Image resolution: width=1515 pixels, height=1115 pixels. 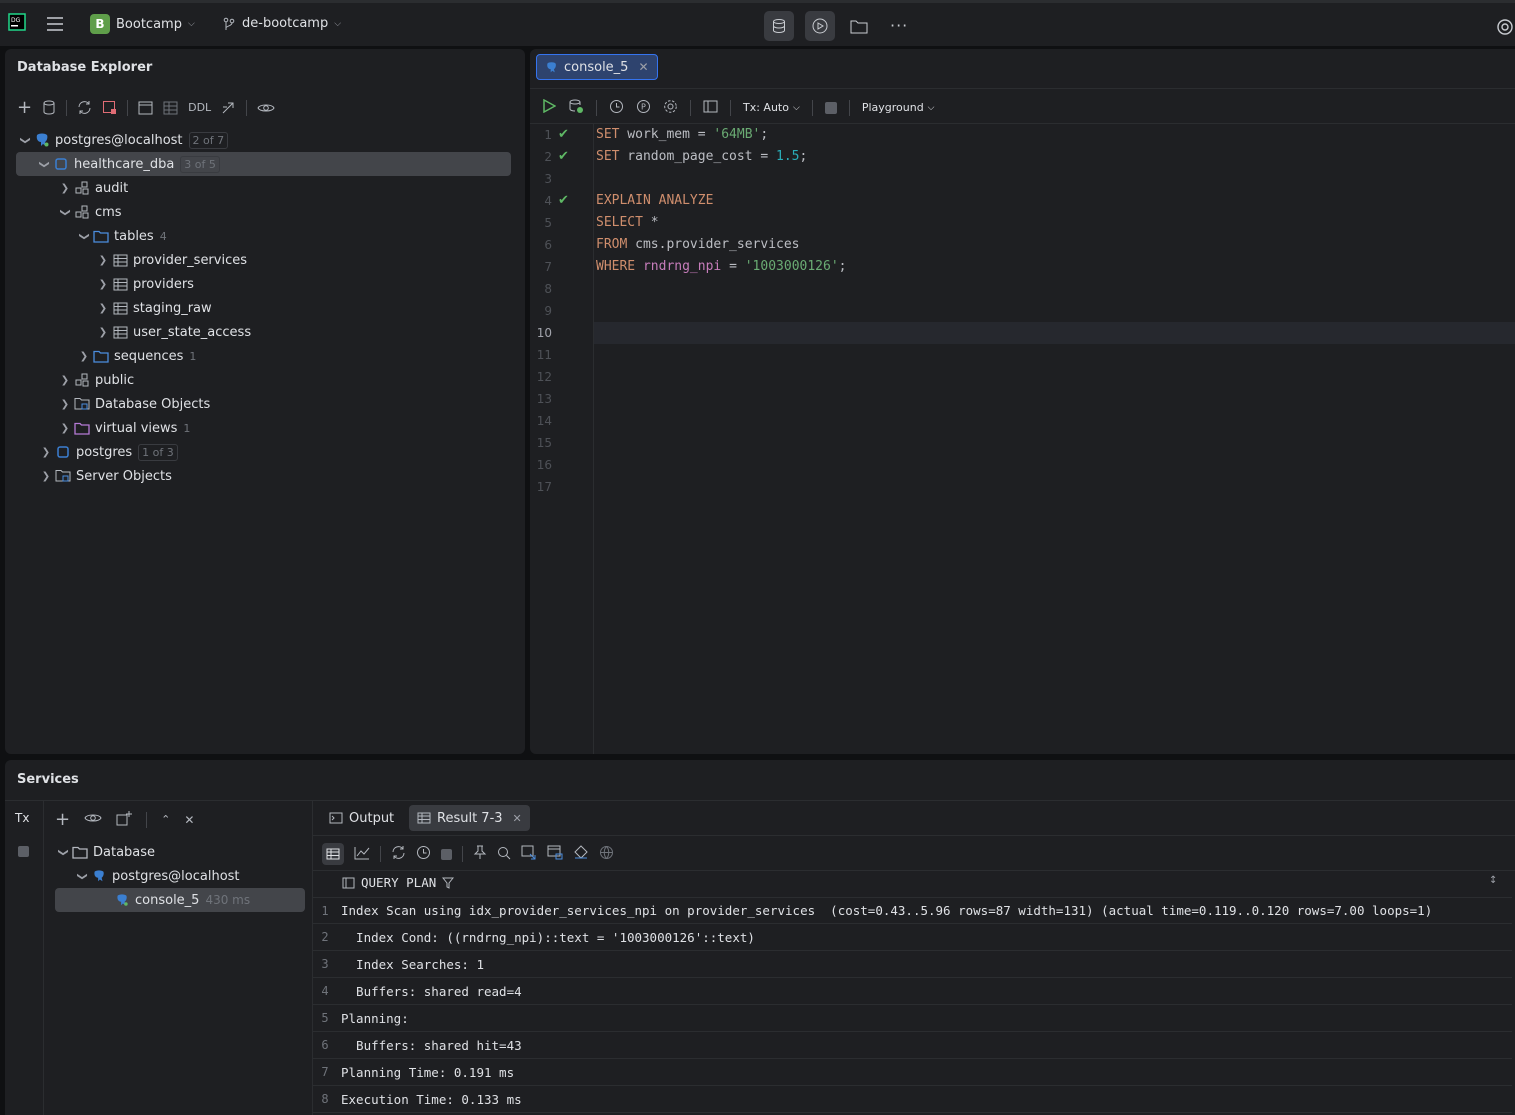 What do you see at coordinates (529, 854) in the screenshot?
I see `export-icon` at bounding box center [529, 854].